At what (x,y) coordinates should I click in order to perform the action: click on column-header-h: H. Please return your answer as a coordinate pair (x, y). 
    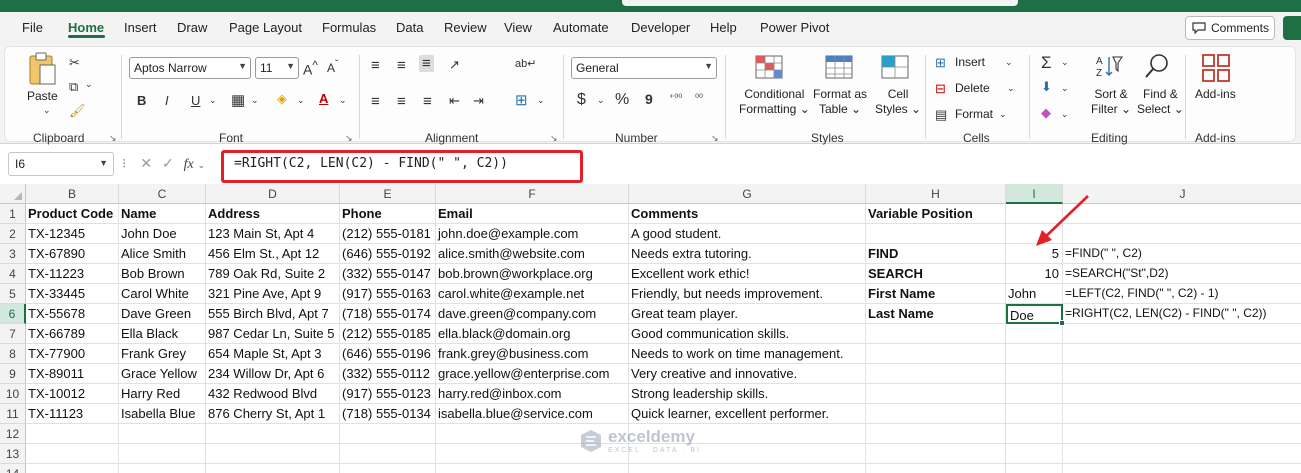
    Looking at the image, I should click on (936, 194).